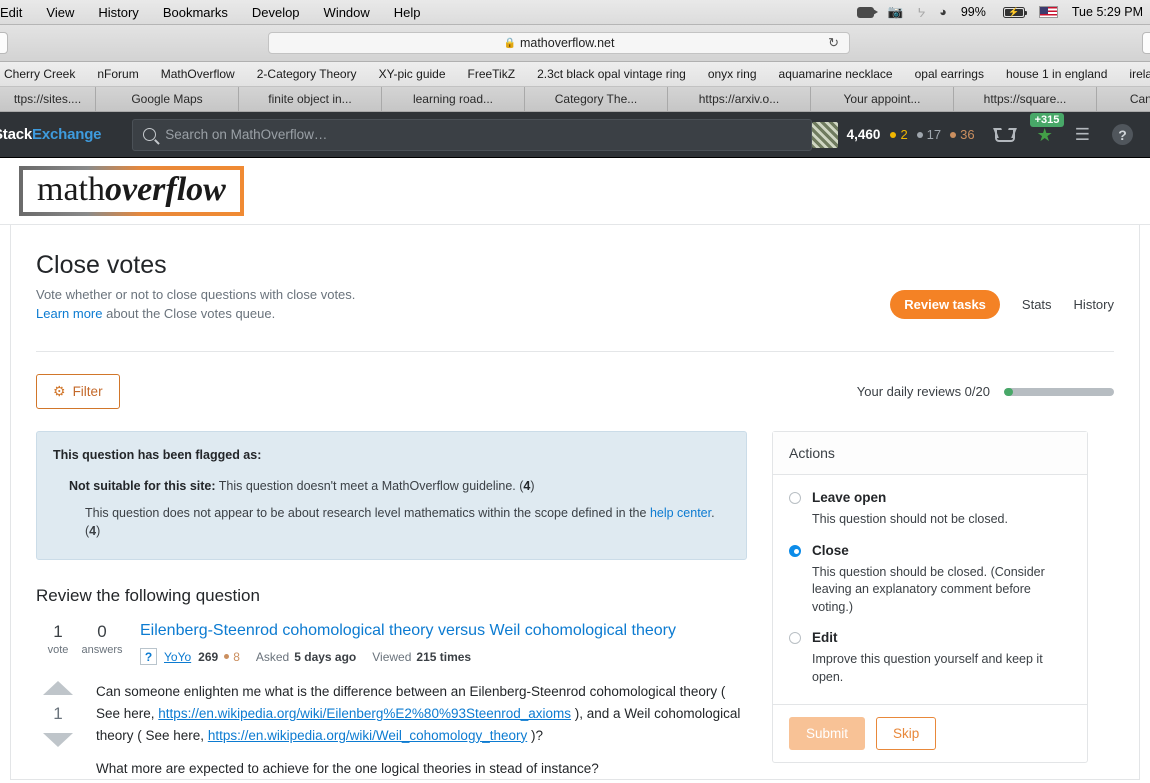 This screenshot has height=783, width=1150. What do you see at coordinates (945, 304) in the screenshot?
I see `tab-review-tasks: Review tasks` at bounding box center [945, 304].